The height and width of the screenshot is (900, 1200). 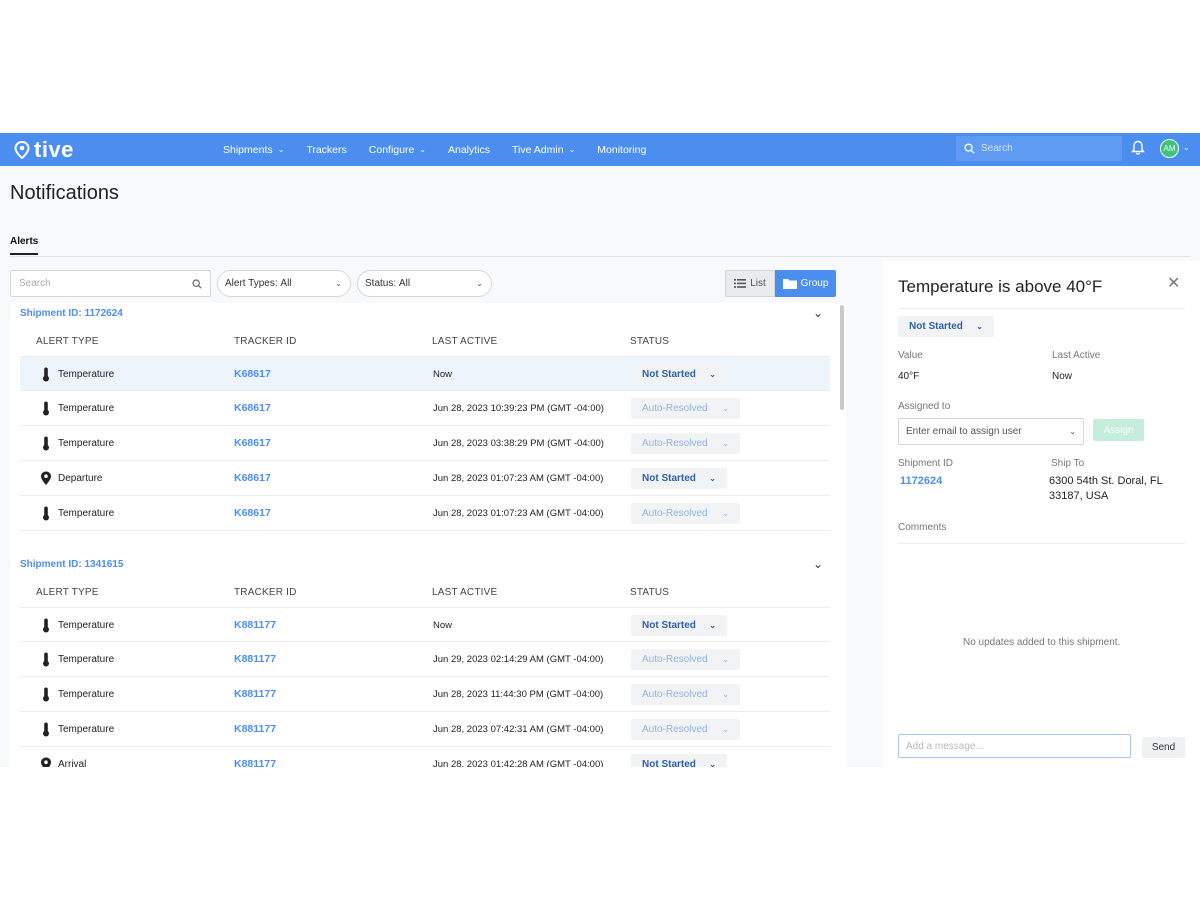 What do you see at coordinates (750, 283) in the screenshot?
I see `list-view-button: List` at bounding box center [750, 283].